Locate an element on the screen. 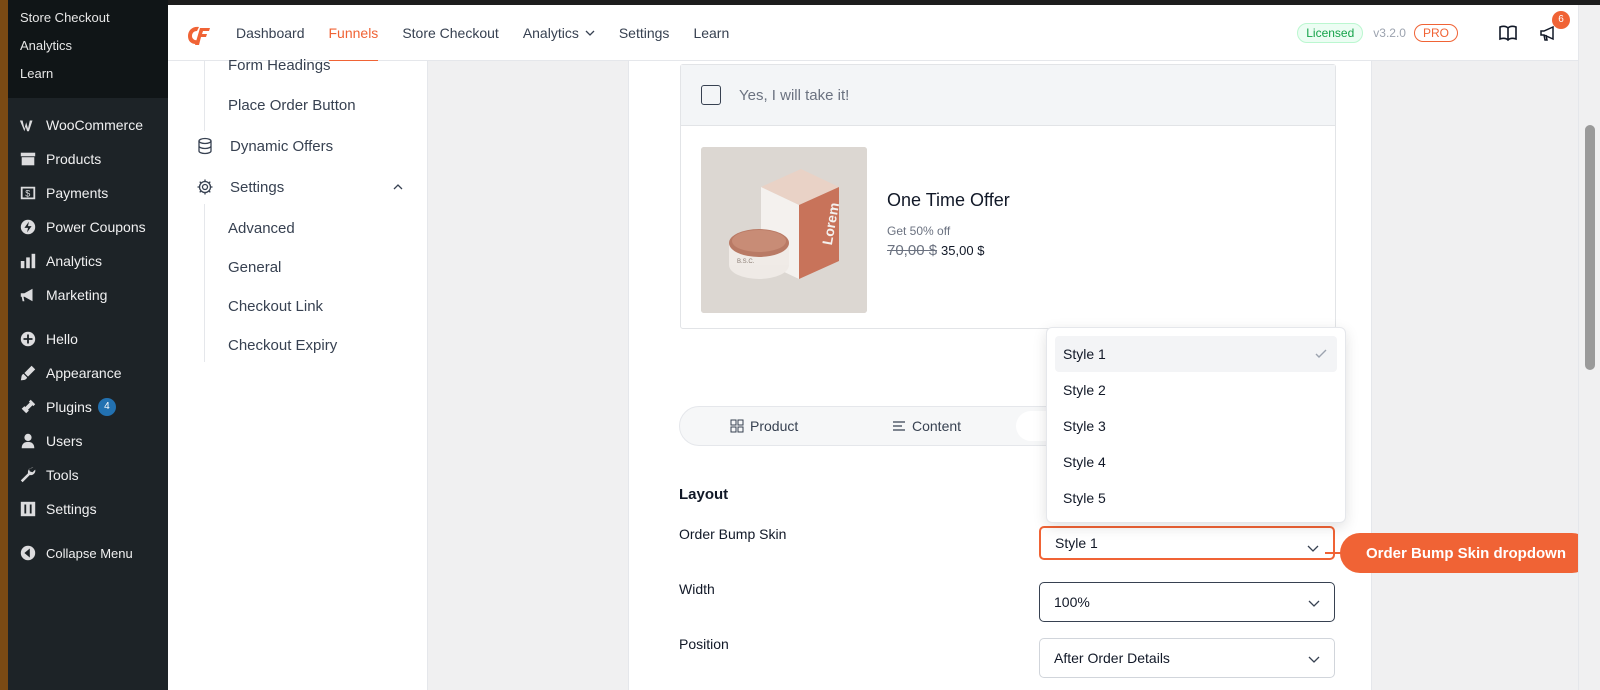 The width and height of the screenshot is (1600, 690). annotation-callout: Order Bump Skin dropdown is located at coordinates (1466, 553).